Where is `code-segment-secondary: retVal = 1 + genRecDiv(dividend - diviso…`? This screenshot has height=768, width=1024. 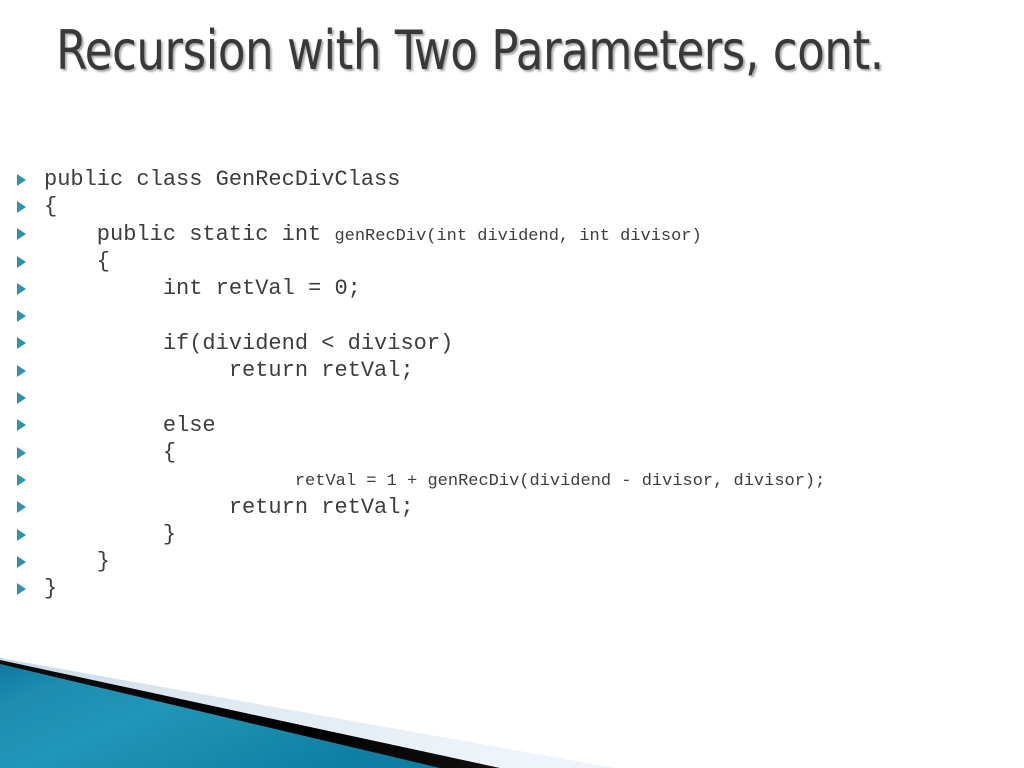 code-segment-secondary: retVal = 1 + genRecDiv(dividend - diviso… is located at coordinates (560, 482).